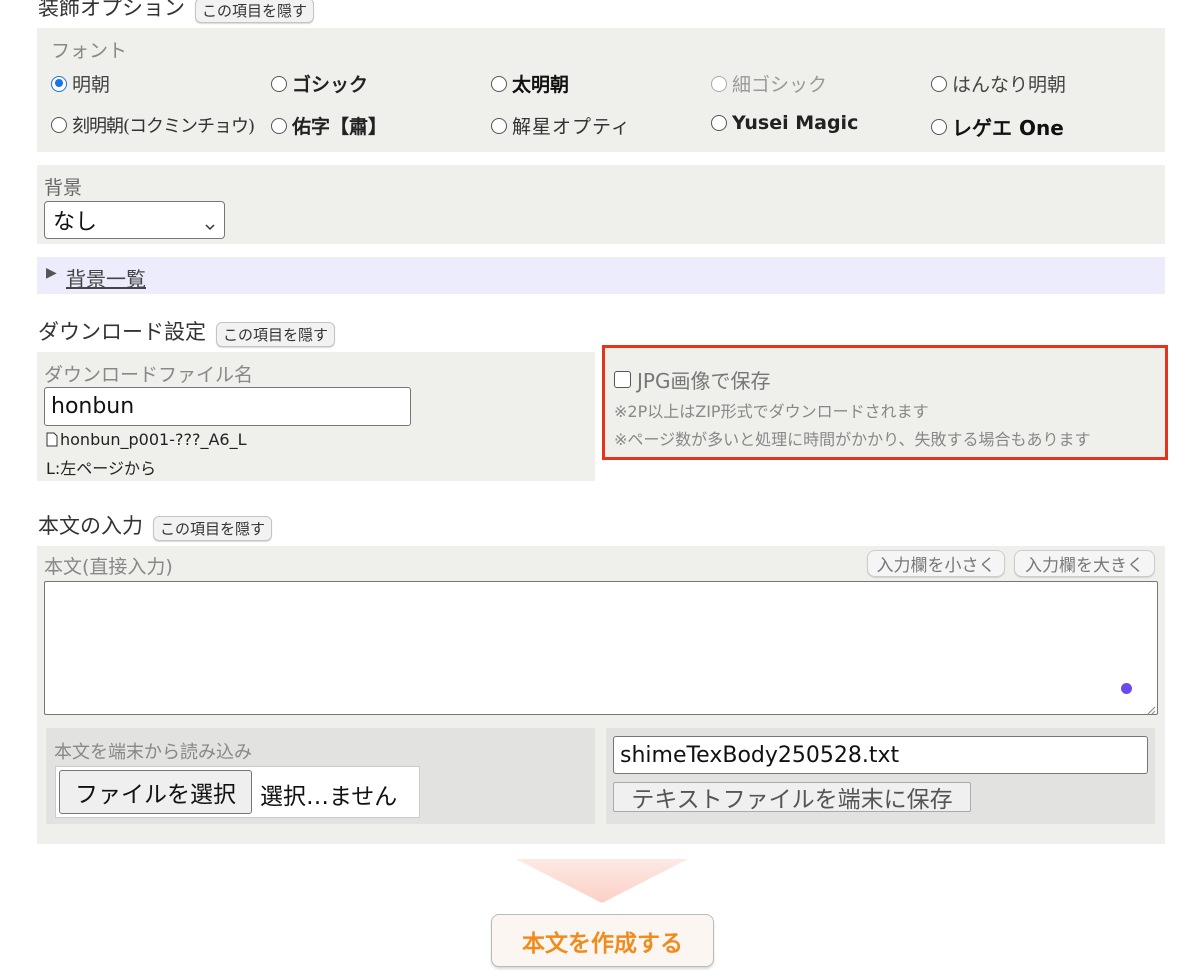  What do you see at coordinates (997, 126) in the screenshot?
I see `font-option-reggae-one: レゲエ One` at bounding box center [997, 126].